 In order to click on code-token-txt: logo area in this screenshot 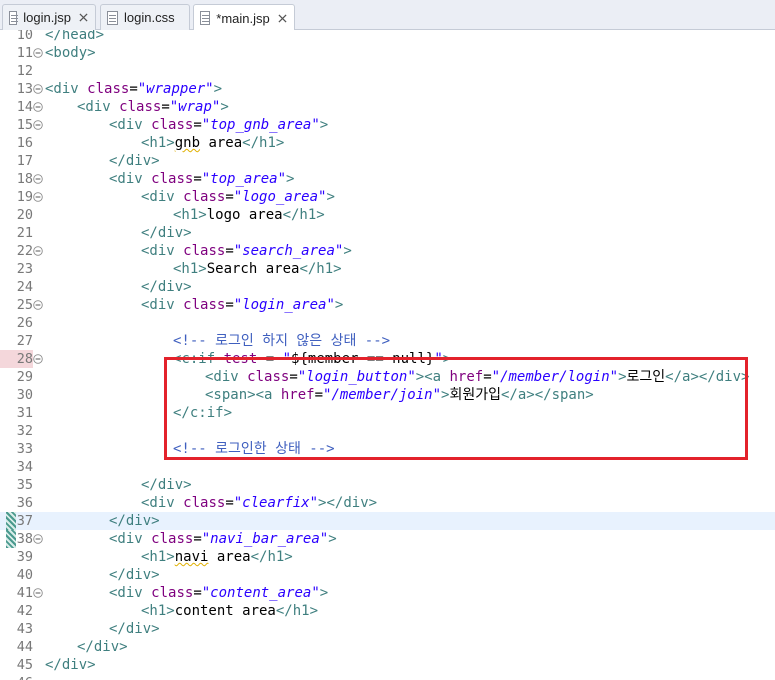, I will do `click(244, 215)`.